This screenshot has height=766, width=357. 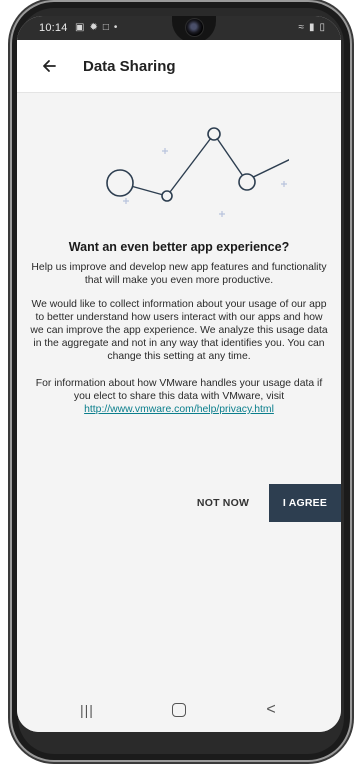 I want to click on page-title: Data Sharing, so click(x=129, y=66).